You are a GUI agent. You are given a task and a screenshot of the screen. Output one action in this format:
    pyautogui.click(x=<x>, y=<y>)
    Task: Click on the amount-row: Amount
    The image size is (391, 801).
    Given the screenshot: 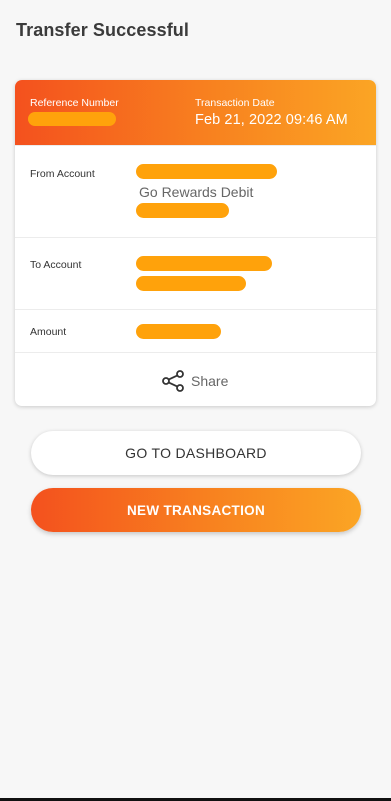 What is the action you would take?
    pyautogui.click(x=195, y=330)
    